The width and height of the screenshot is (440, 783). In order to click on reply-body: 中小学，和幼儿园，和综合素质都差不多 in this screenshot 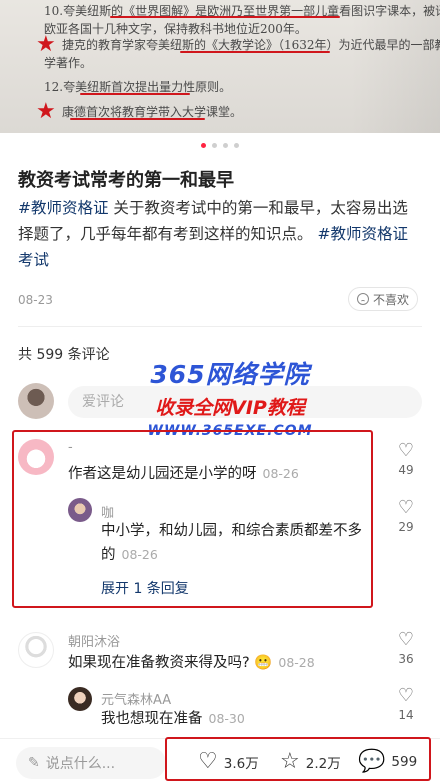, I will do `click(231, 531)`.